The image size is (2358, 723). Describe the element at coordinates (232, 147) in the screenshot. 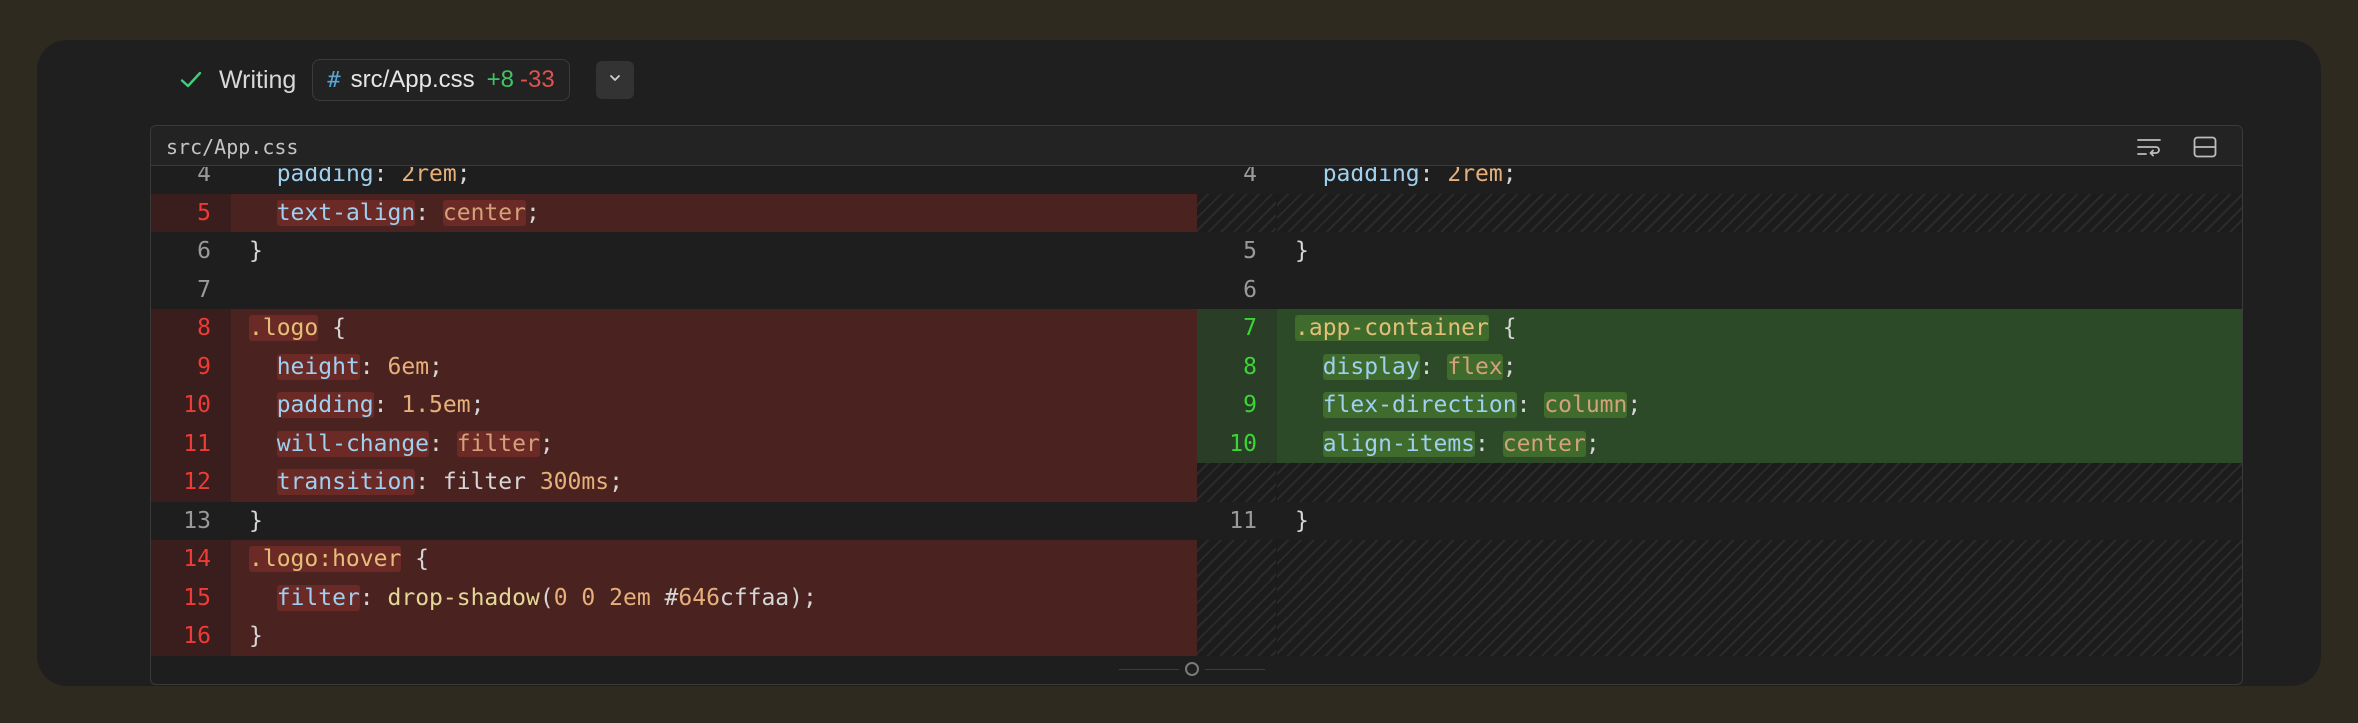

I see `diff-file-title: src/App.css` at that location.